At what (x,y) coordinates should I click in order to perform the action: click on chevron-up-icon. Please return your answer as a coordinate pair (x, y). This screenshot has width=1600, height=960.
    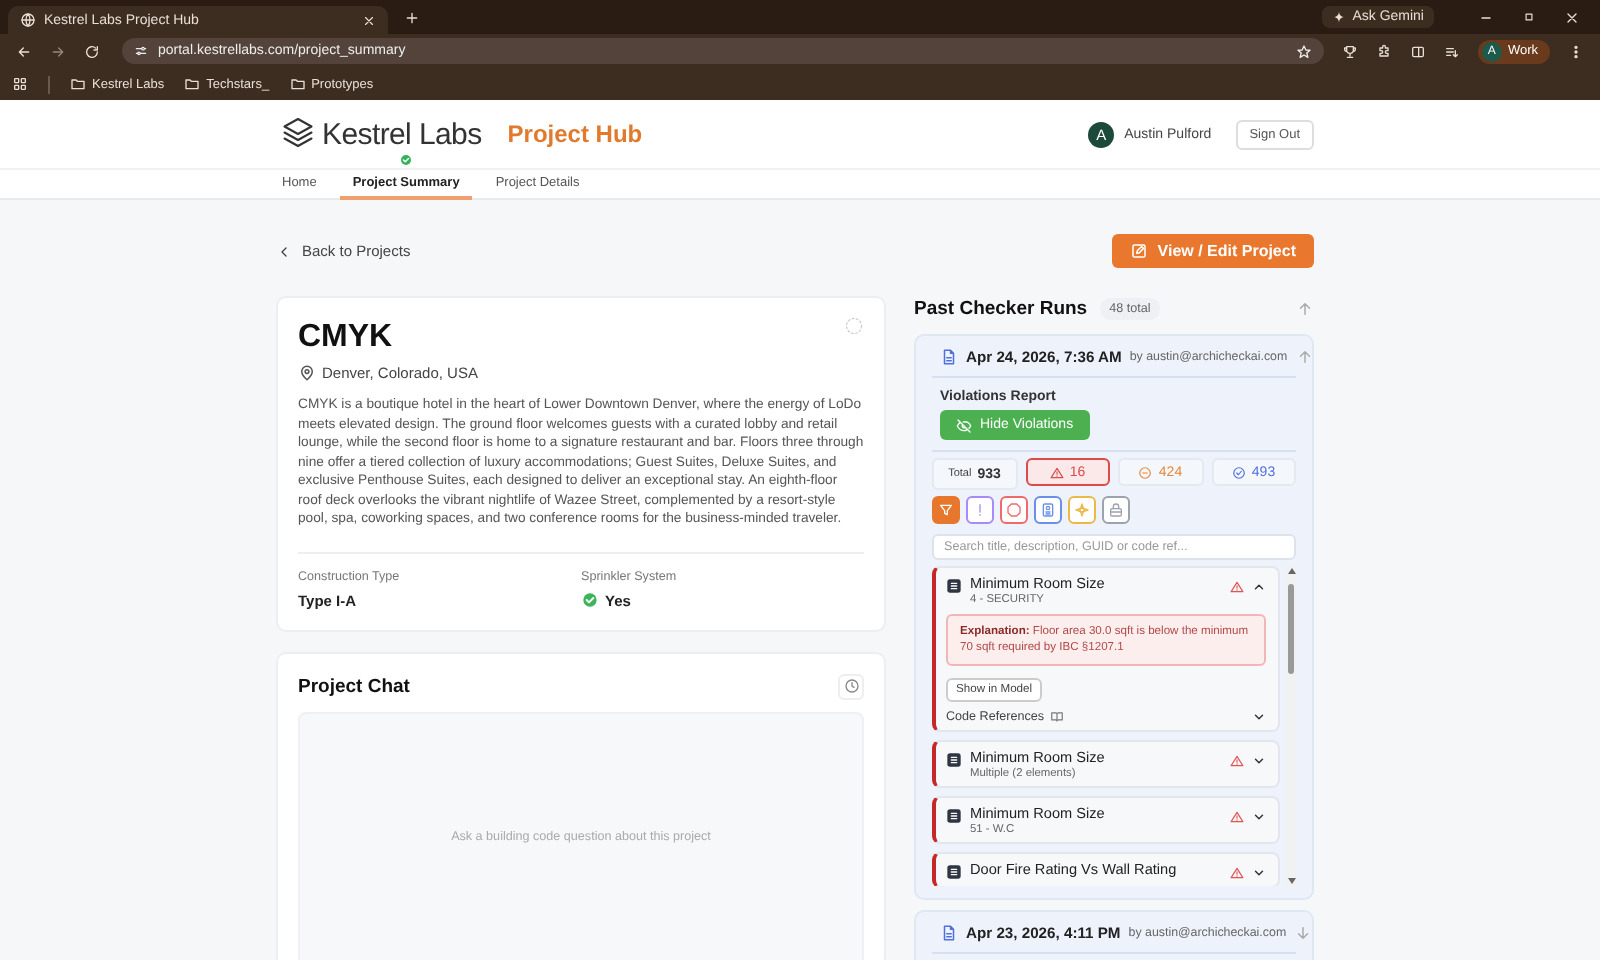
    Looking at the image, I should click on (1259, 587).